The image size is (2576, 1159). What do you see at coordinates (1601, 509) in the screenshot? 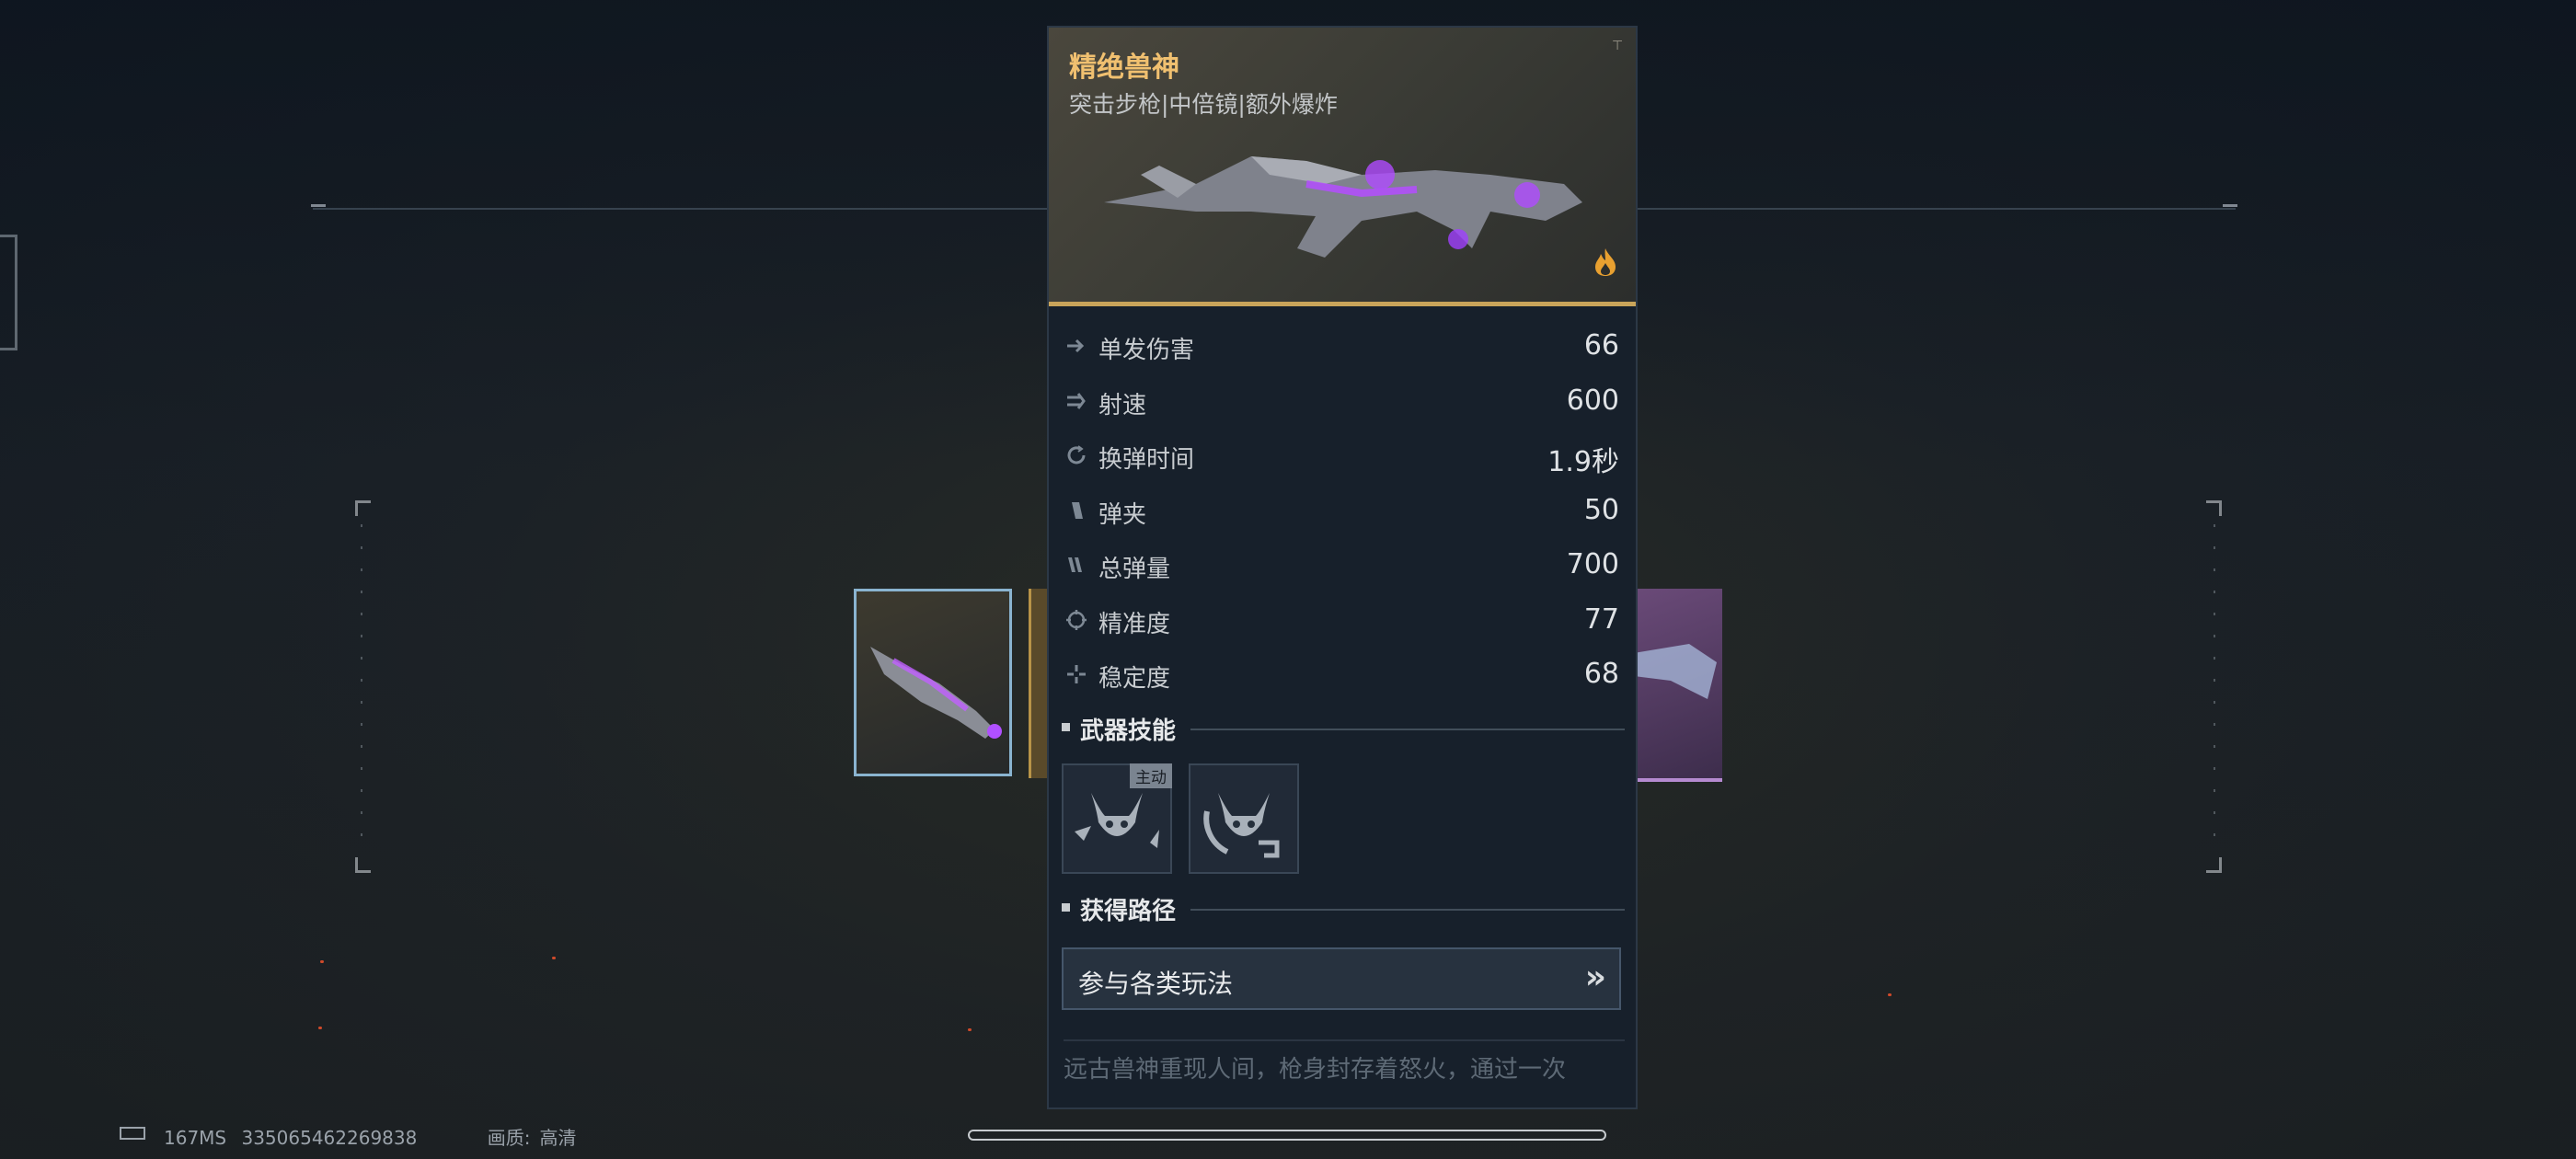
I see `stat-value: 50` at bounding box center [1601, 509].